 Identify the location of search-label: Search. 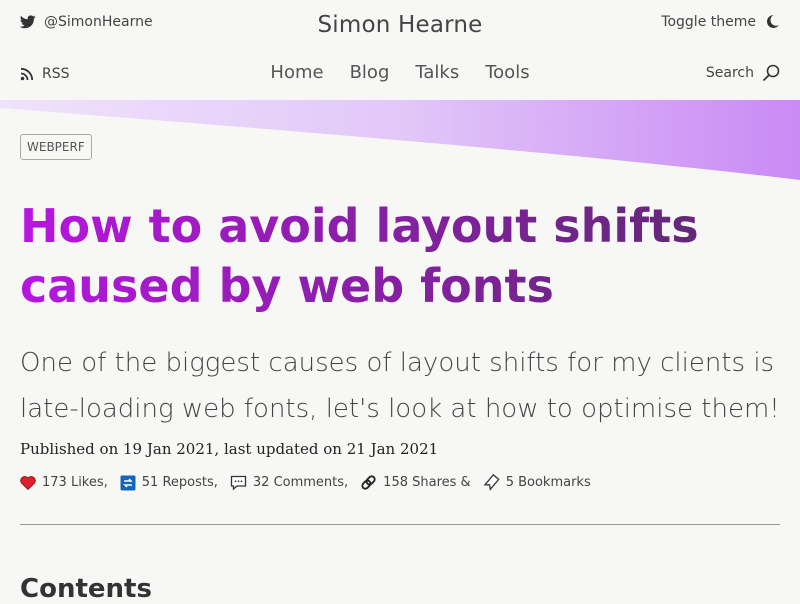
(729, 73).